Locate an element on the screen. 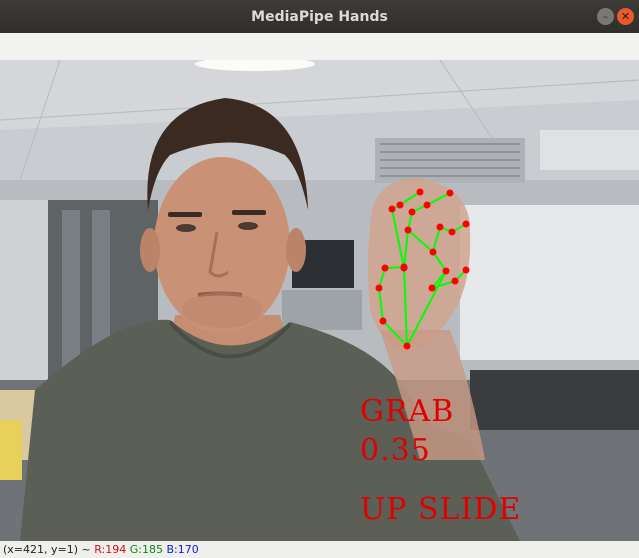 The height and width of the screenshot is (558, 639). title-bar: MediaPipe Hands – ✕ is located at coordinates (319, 16).